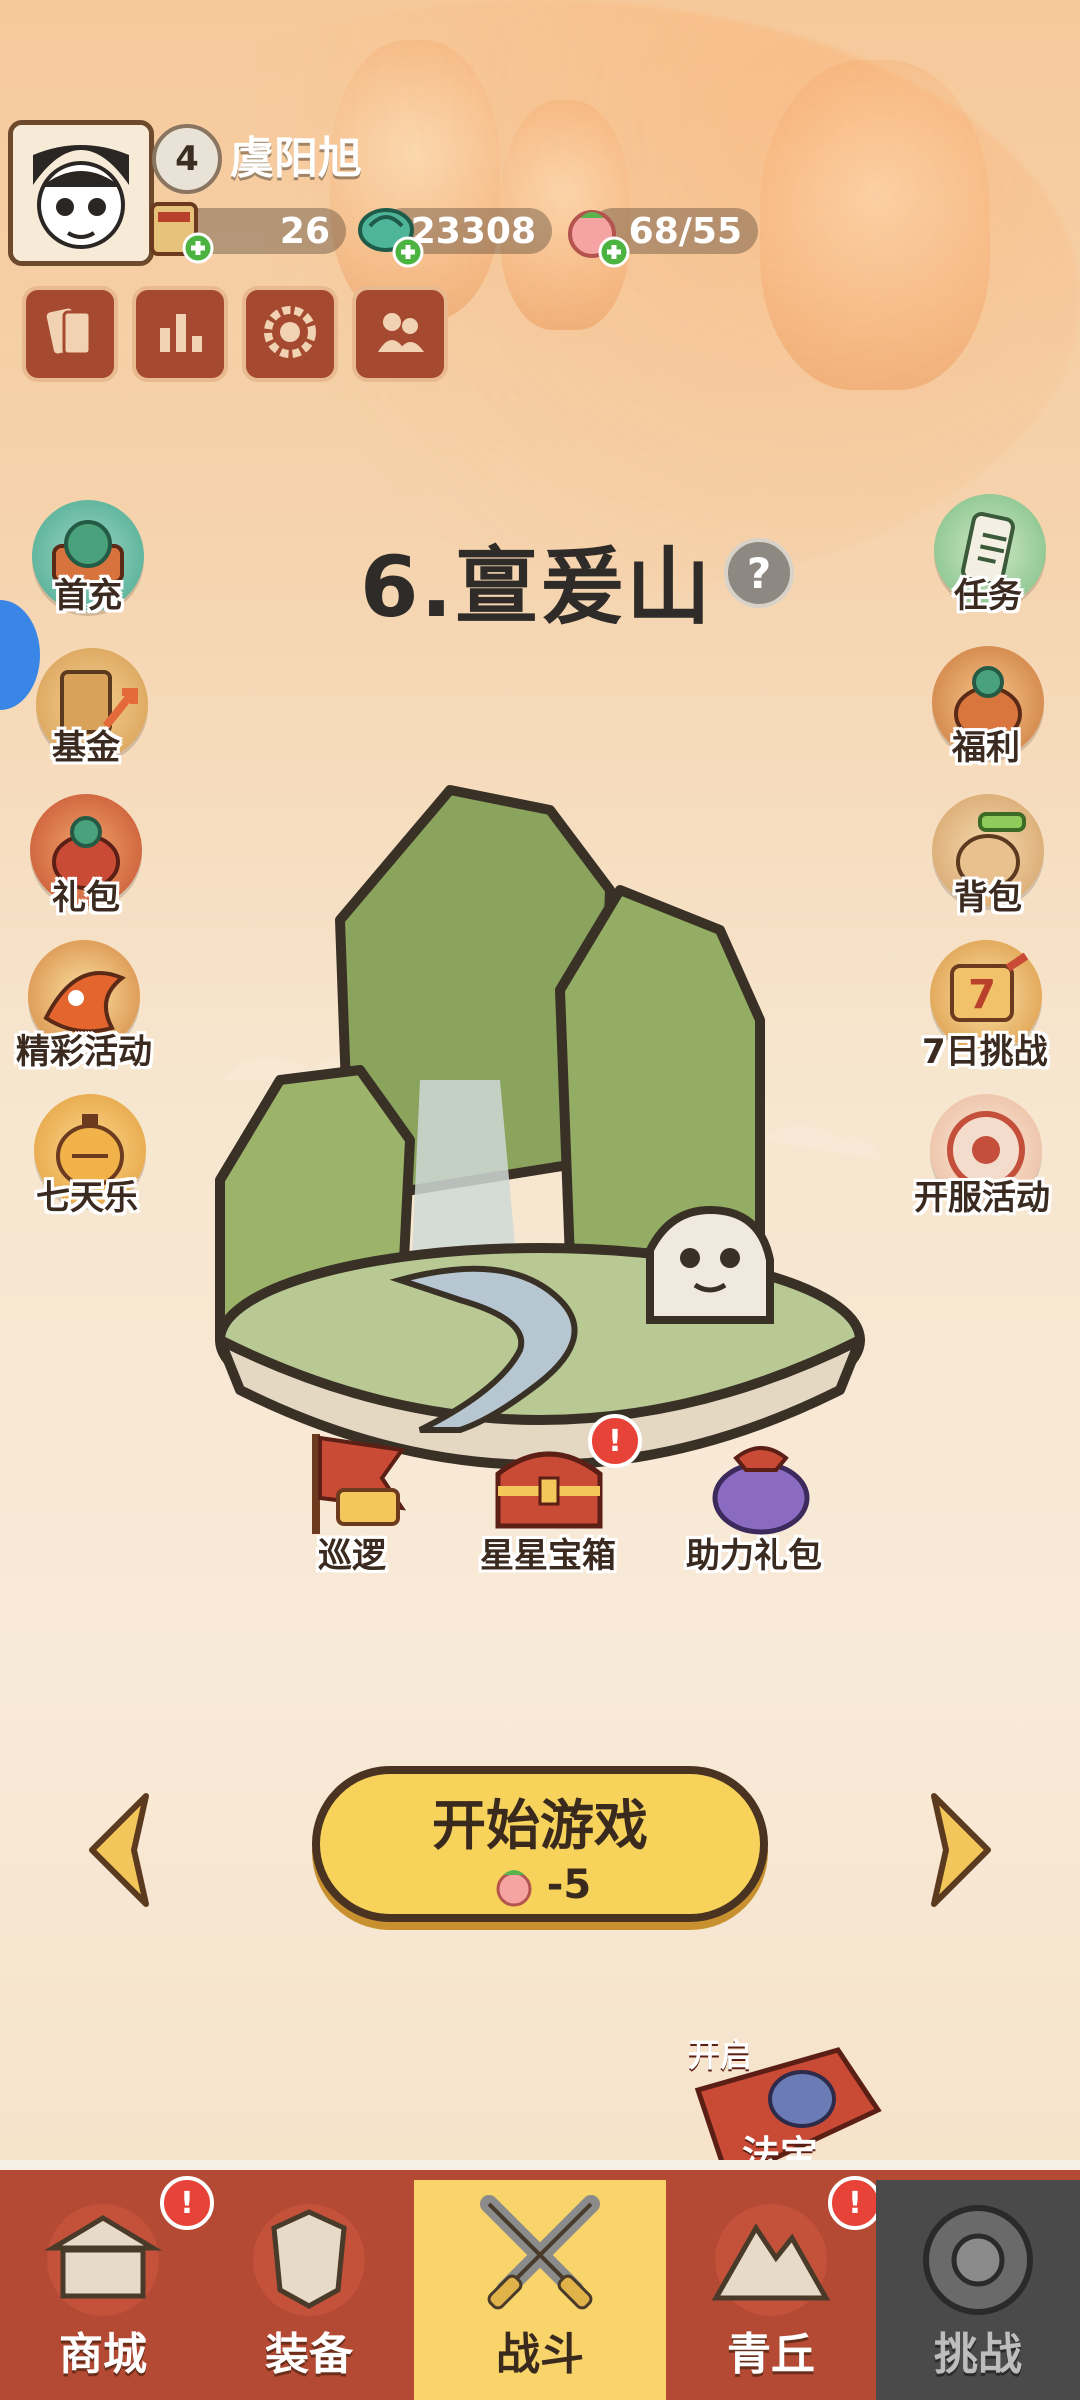 The height and width of the screenshot is (2400, 1080). Describe the element at coordinates (81, 193) in the screenshot. I see `avatar` at that location.